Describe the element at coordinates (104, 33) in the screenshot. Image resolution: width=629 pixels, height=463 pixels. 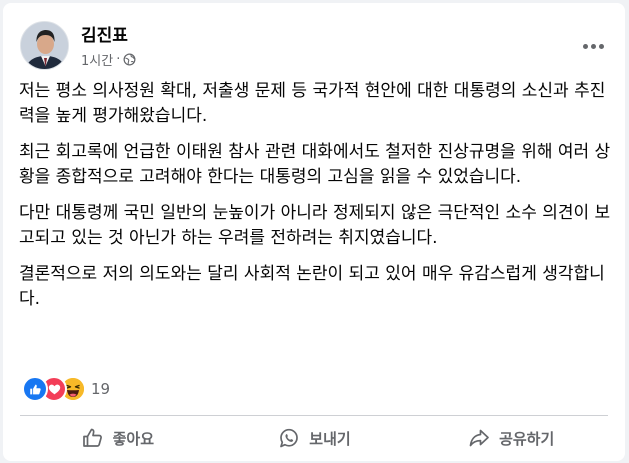
I see `author-name: 김진표` at that location.